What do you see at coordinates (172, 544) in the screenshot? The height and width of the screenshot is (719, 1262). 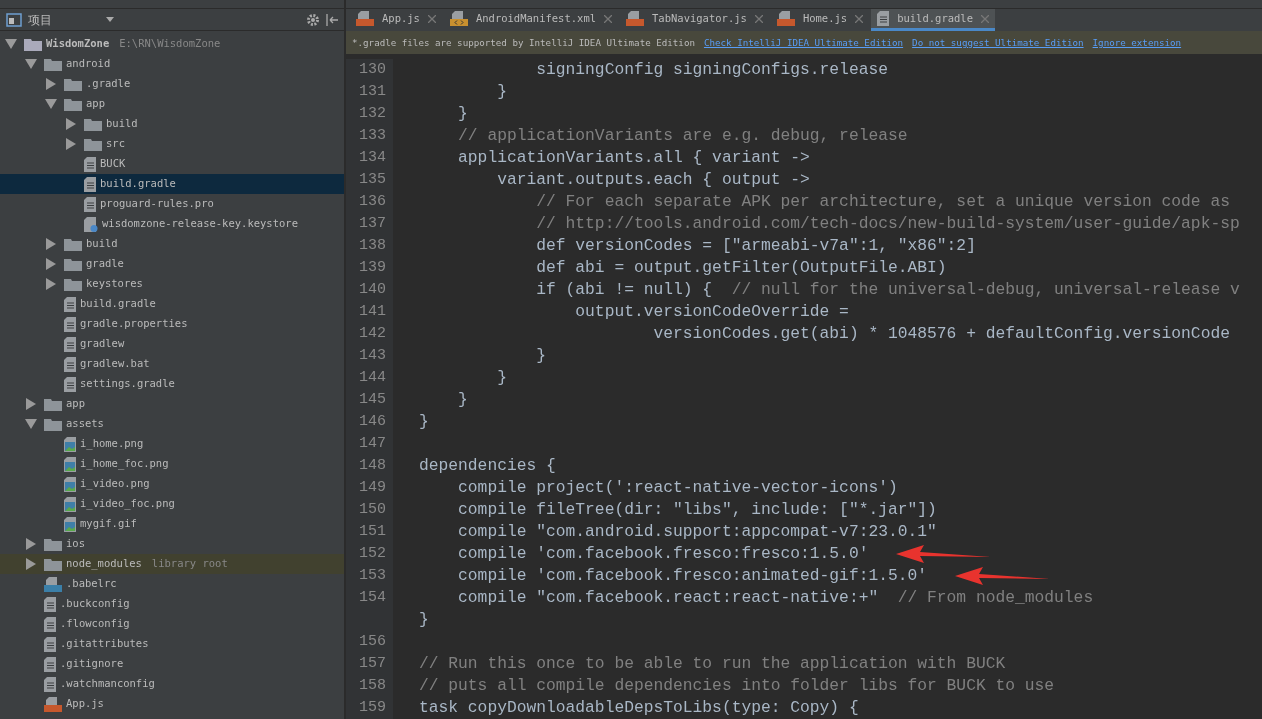 I see `tree-item: ios` at bounding box center [172, 544].